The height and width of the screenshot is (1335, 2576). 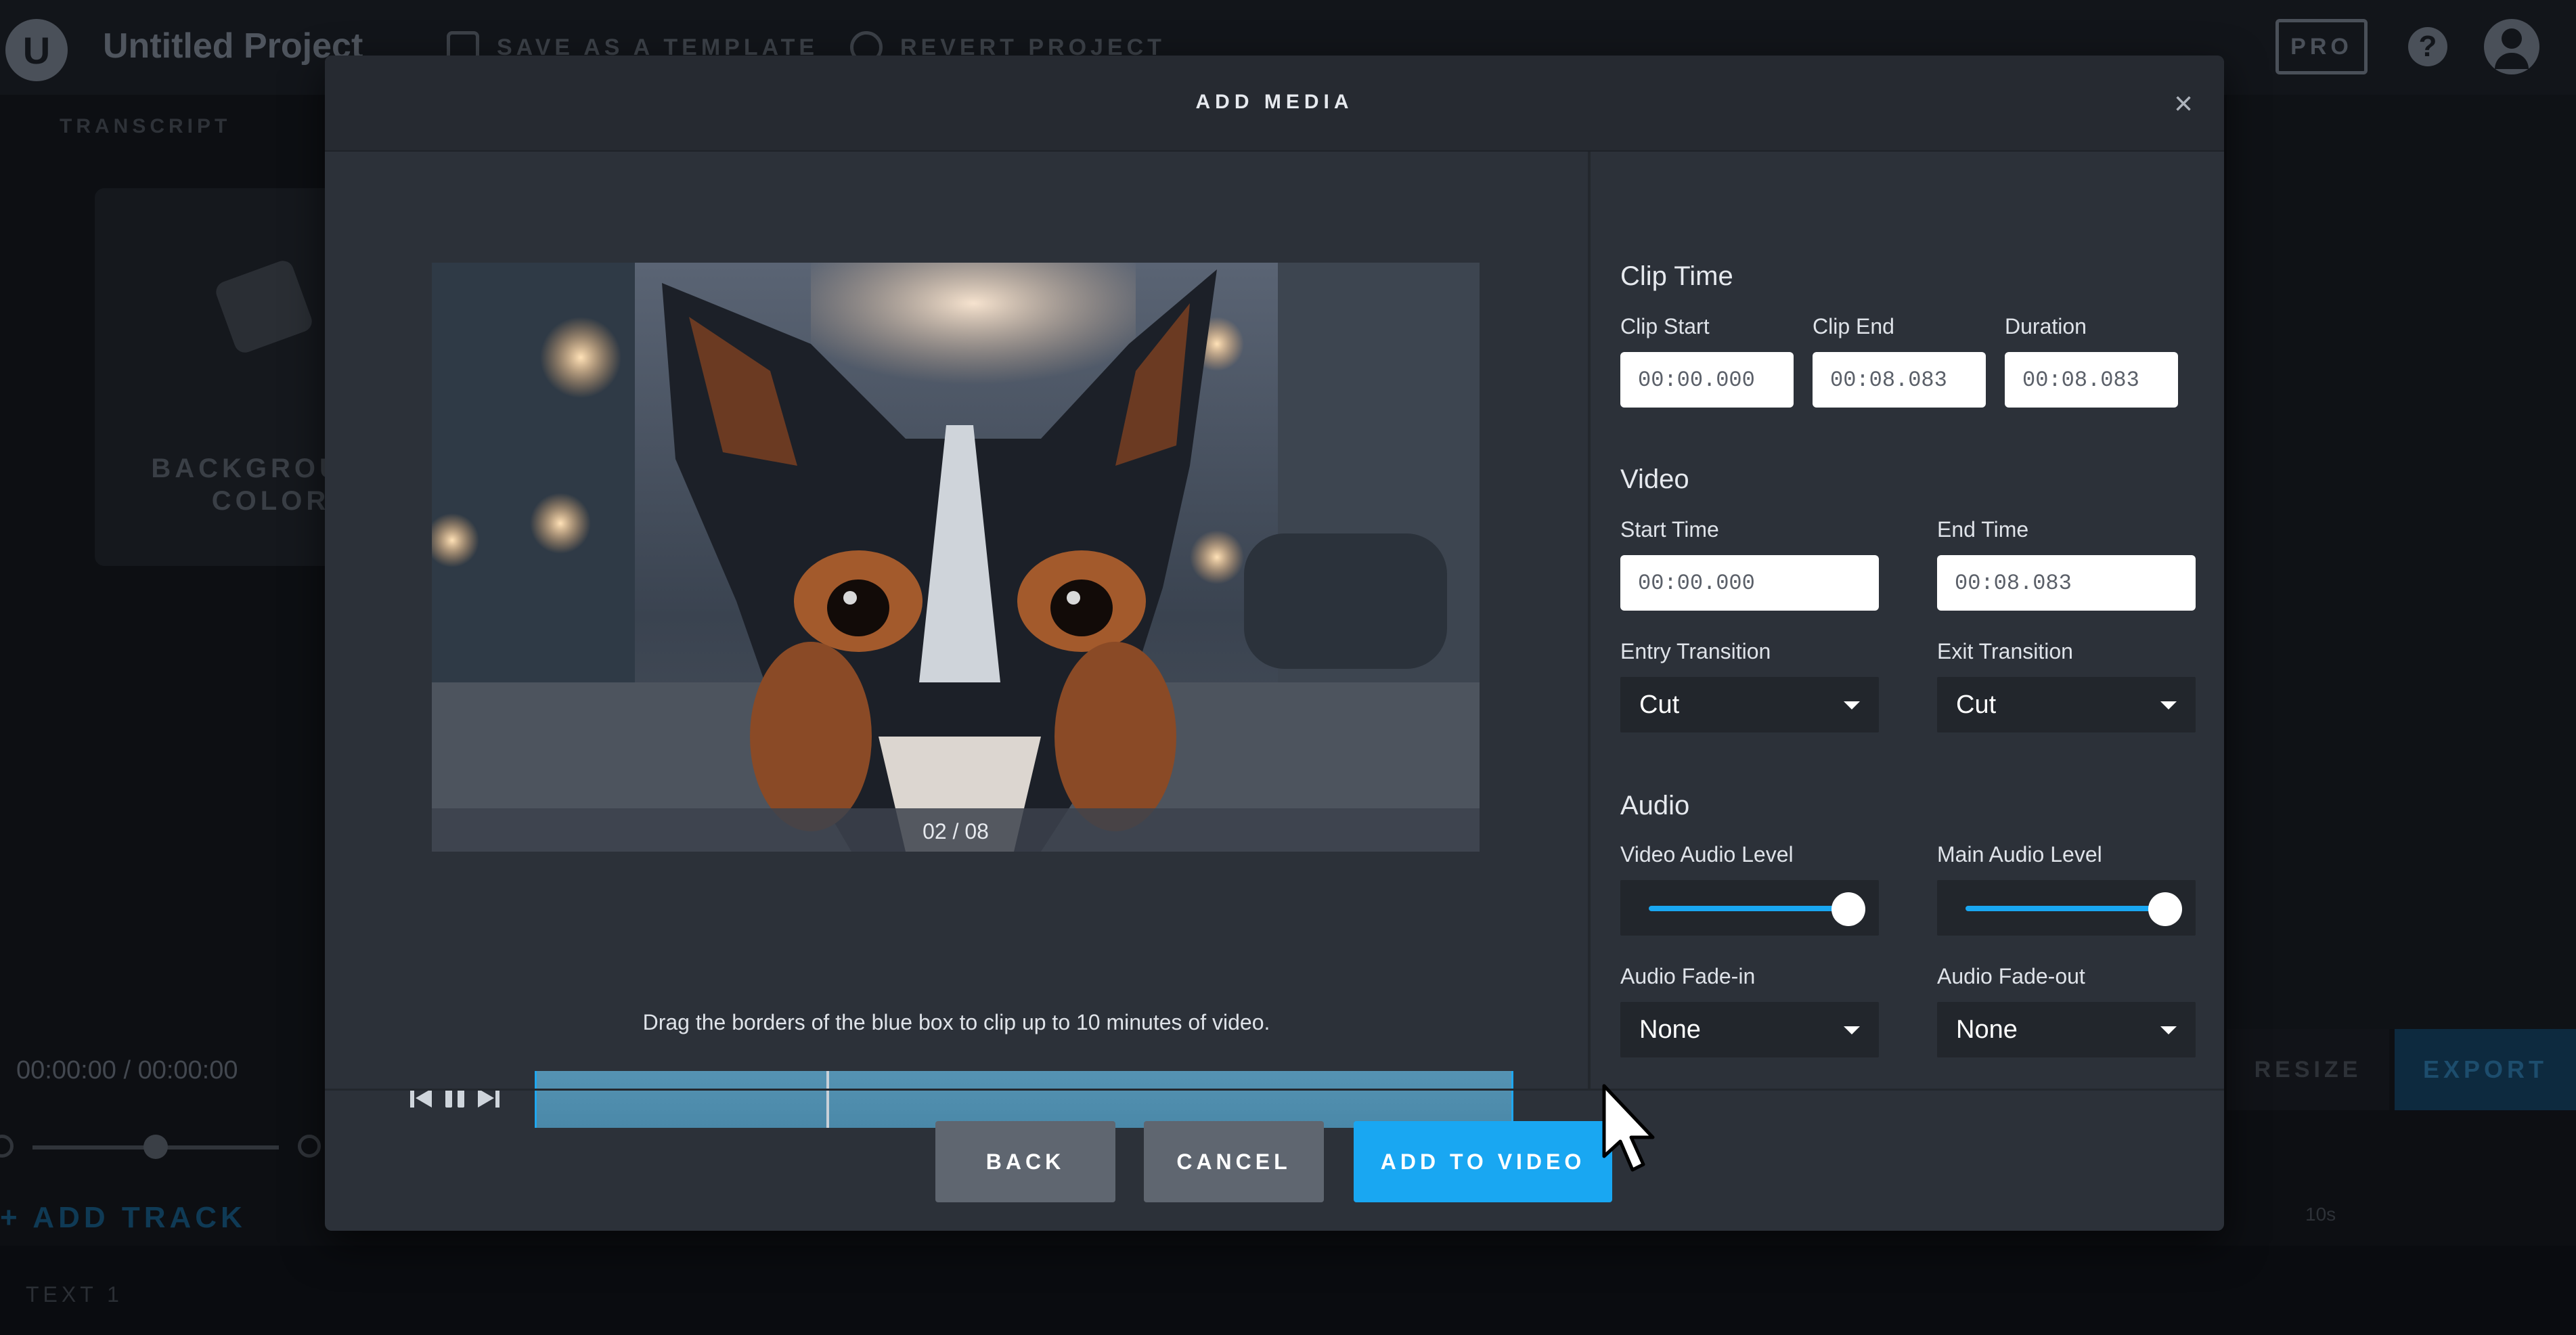 I want to click on add-to-video-button: ADD TO VIDEO, so click(x=1483, y=1161).